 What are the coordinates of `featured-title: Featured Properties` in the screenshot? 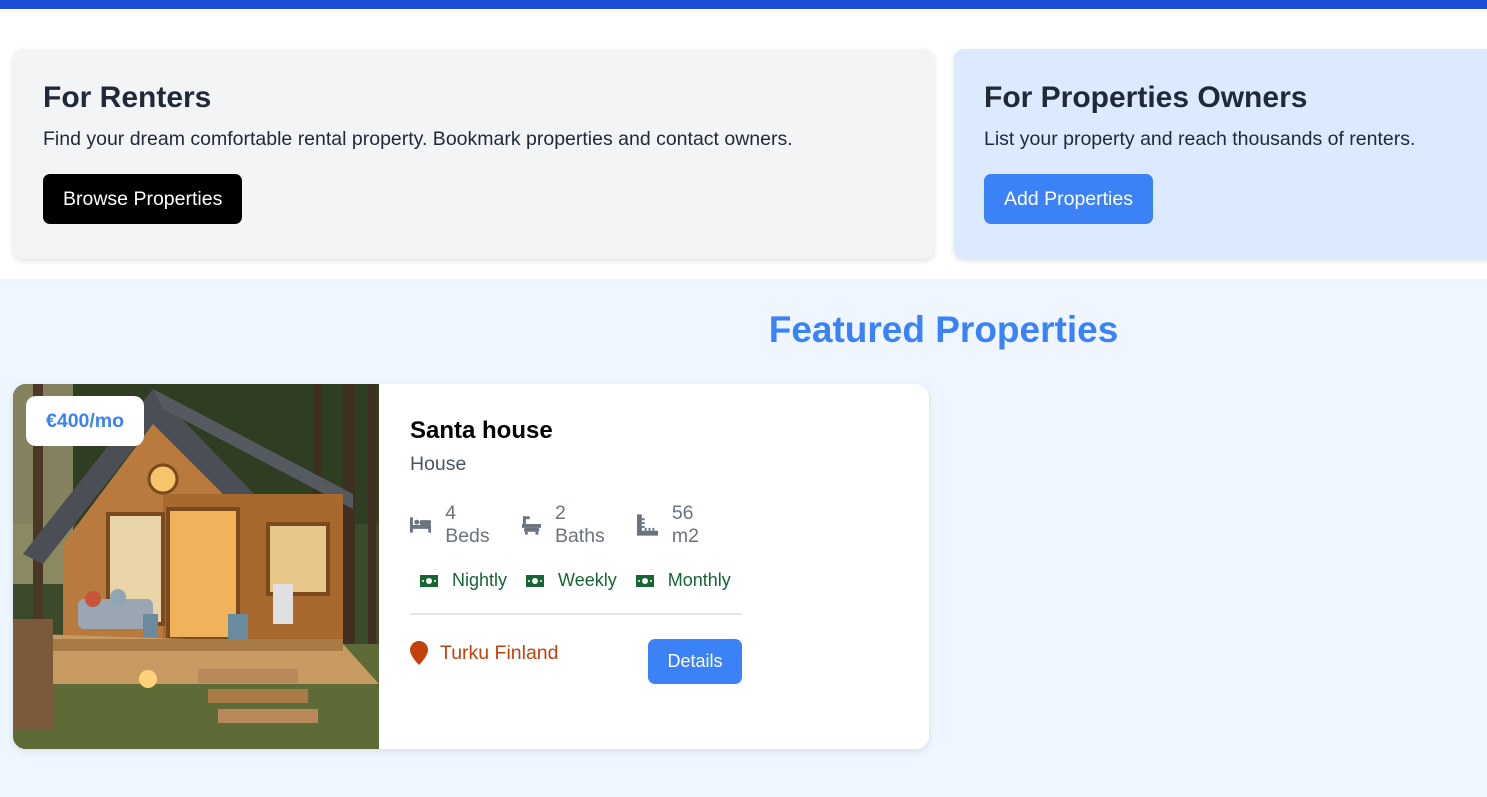 It's located at (943, 329).